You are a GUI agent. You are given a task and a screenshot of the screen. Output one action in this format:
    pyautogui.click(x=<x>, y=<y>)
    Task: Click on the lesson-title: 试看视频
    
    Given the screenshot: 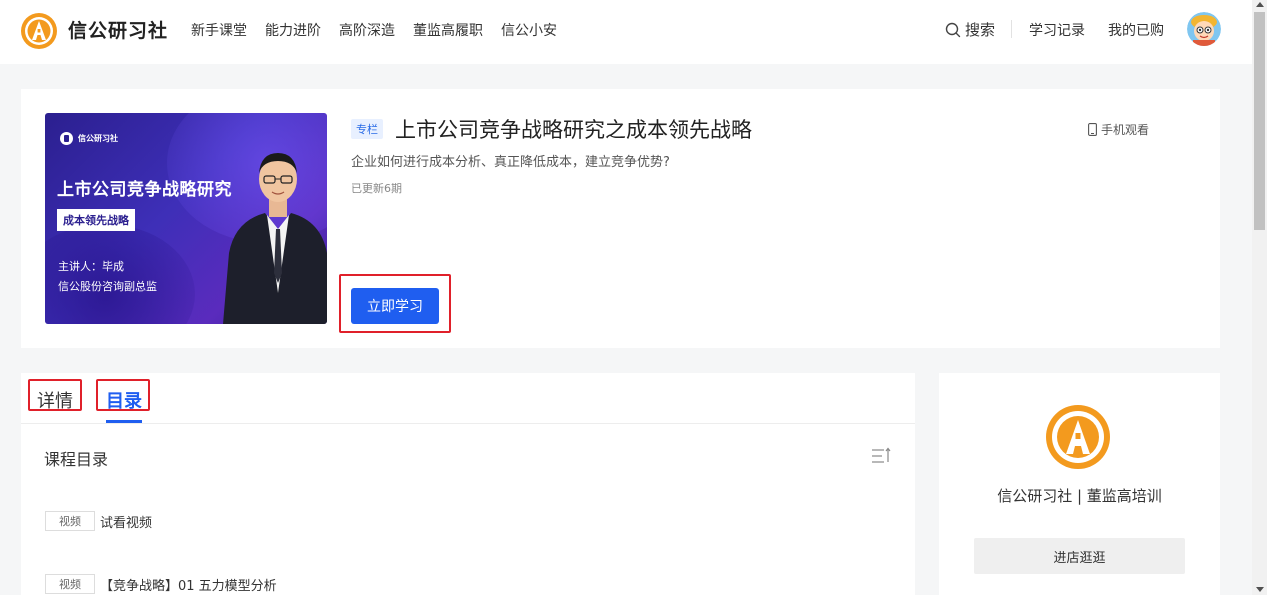 What is the action you would take?
    pyautogui.click(x=126, y=523)
    